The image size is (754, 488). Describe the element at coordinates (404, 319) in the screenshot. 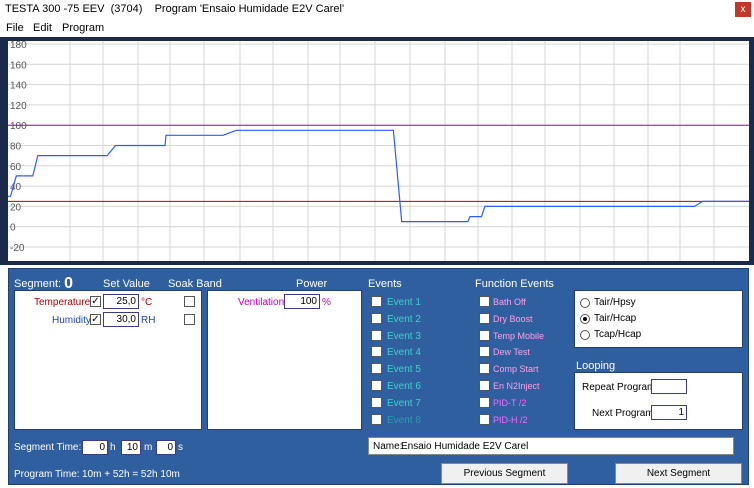

I see `event-label: Event 2` at that location.